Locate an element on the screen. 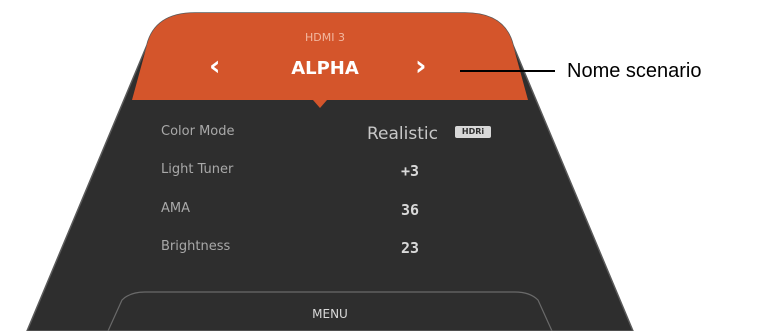 Image resolution: width=759 pixels, height=331 pixels. callout-label: Nome scenario is located at coordinates (634, 71).